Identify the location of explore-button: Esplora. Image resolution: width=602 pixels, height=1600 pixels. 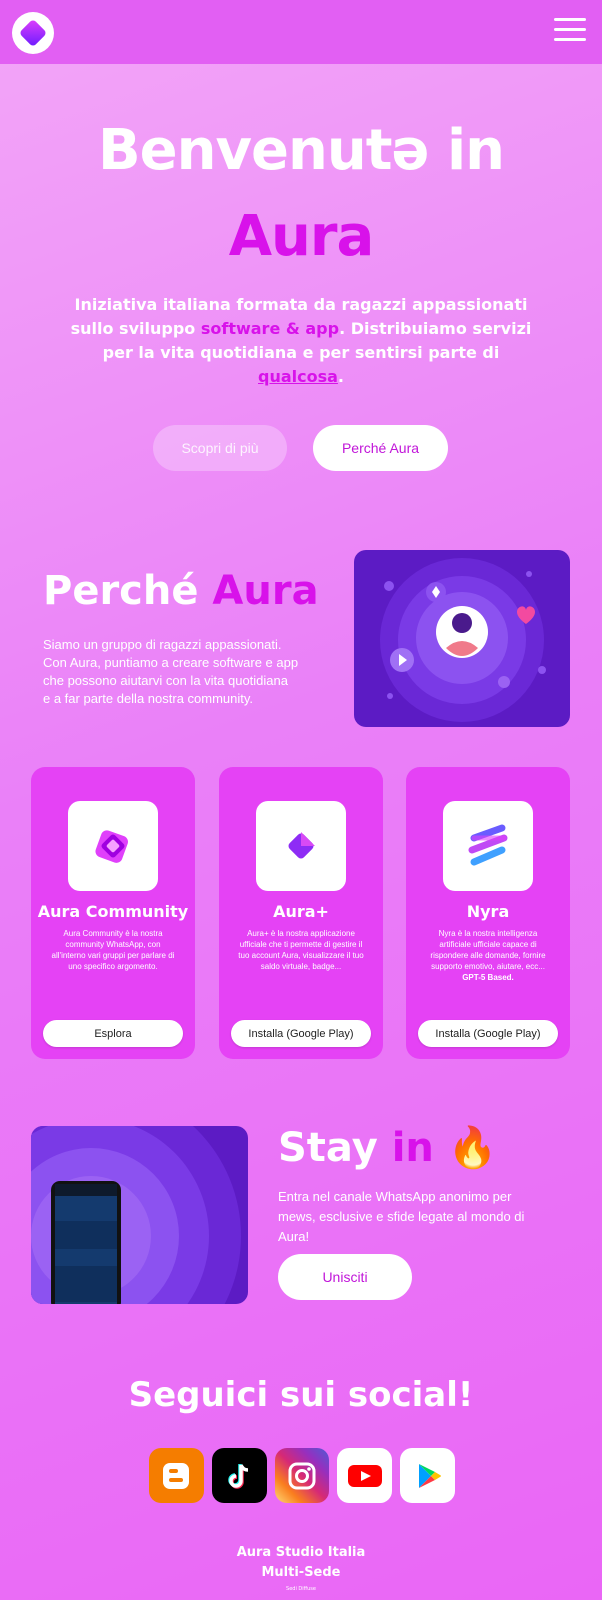
(113, 1033).